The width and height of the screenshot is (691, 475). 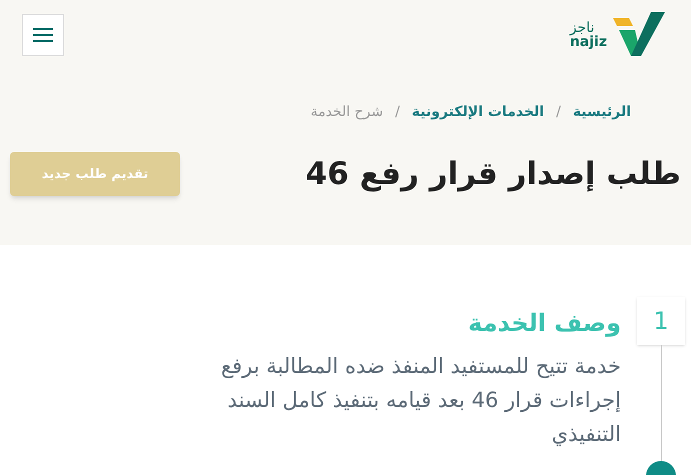 I want to click on menu-icon, so click(x=43, y=35).